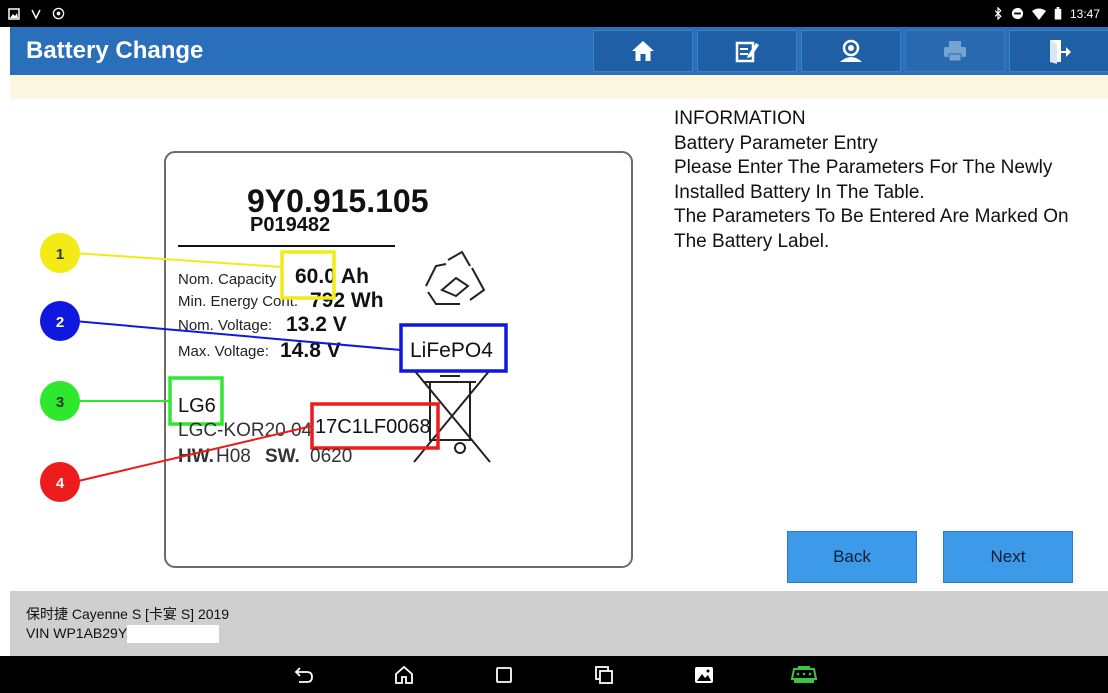 The height and width of the screenshot is (693, 1108). I want to click on nav-home-button, so click(404, 675).